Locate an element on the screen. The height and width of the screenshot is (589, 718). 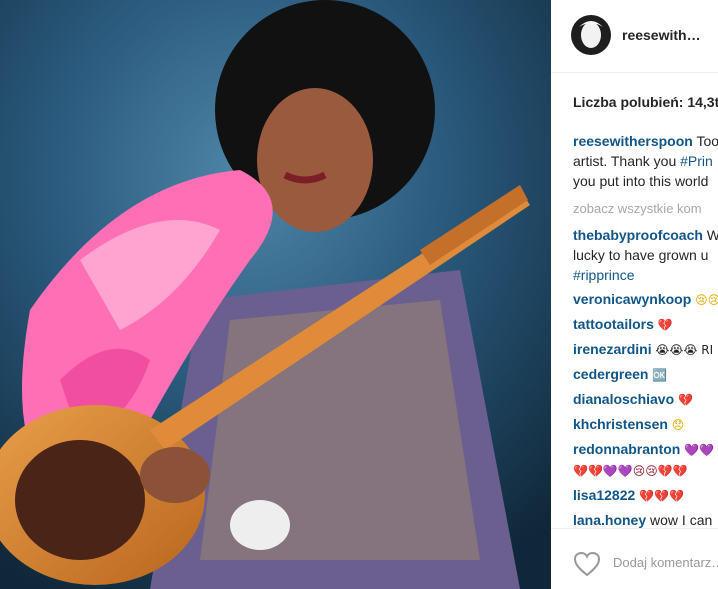
comment-username: cedergreen is located at coordinates (610, 374).